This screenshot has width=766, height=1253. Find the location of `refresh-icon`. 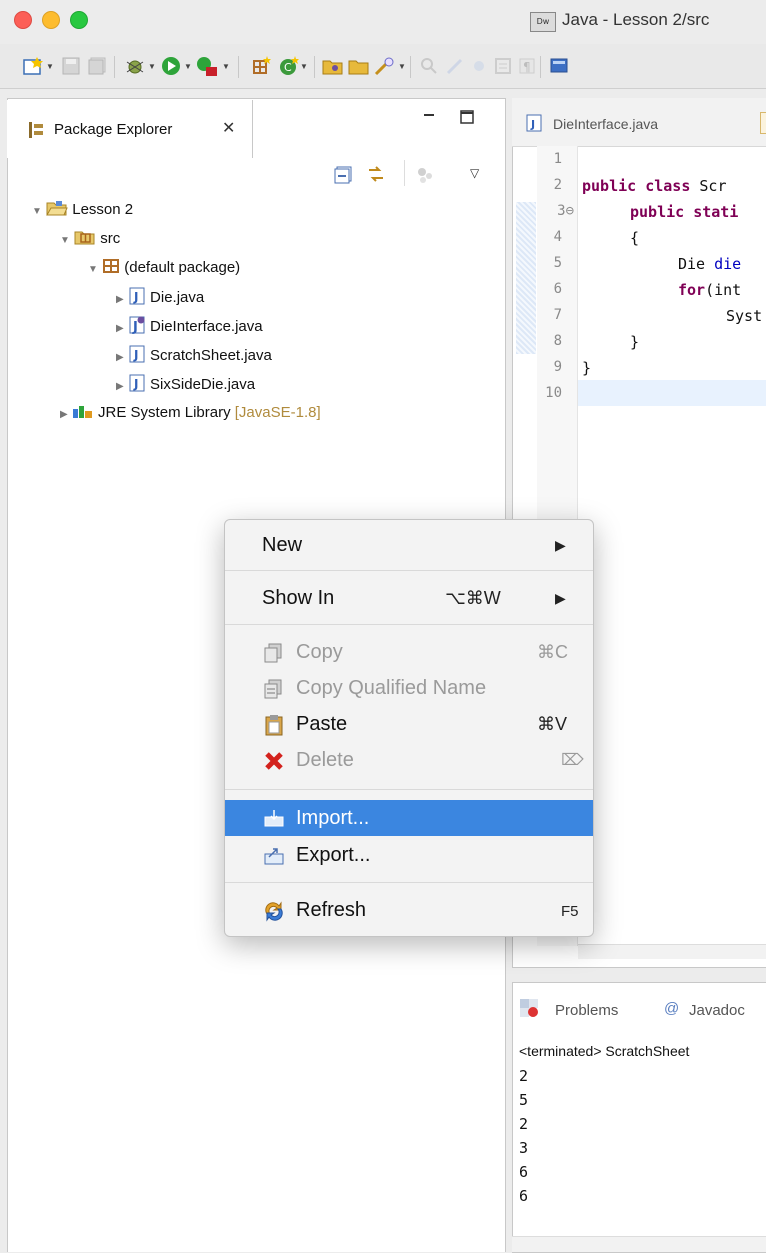

refresh-icon is located at coordinates (274, 911).